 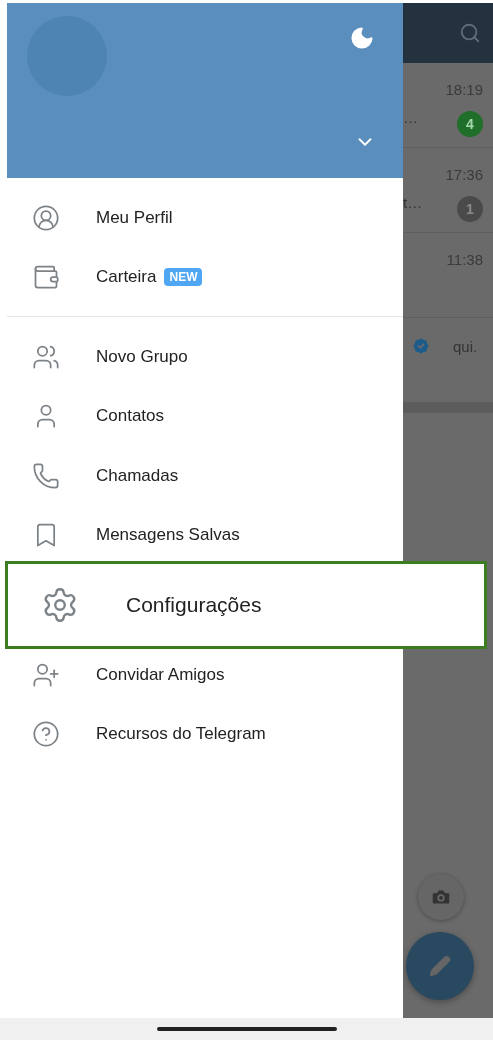 I want to click on chat-preview: qui., so click(x=465, y=346).